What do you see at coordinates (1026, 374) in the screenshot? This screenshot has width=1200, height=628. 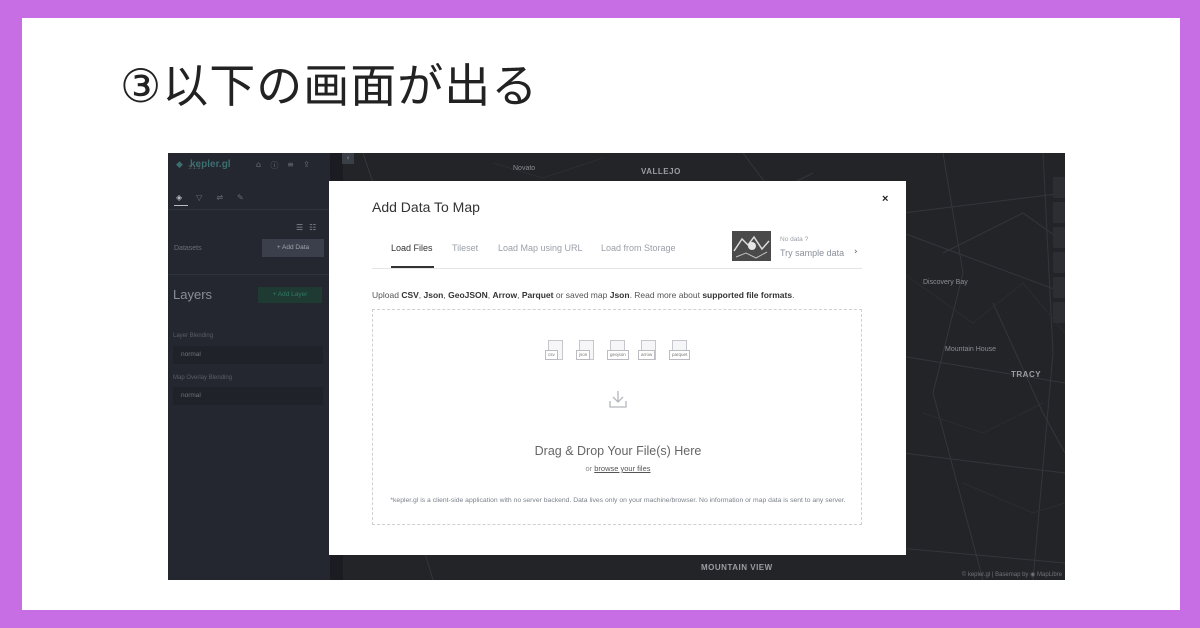 I see `map-label-tracy: TRACY` at bounding box center [1026, 374].